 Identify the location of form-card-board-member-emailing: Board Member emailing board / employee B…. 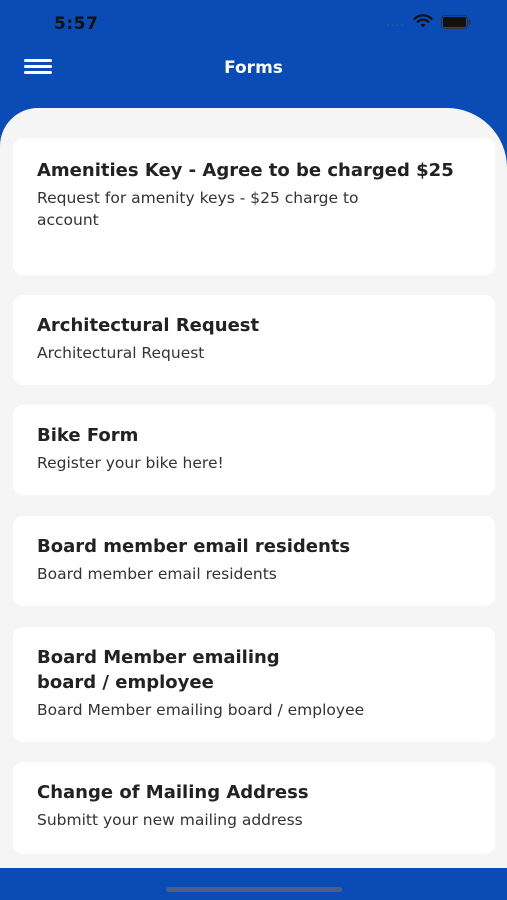
(254, 684).